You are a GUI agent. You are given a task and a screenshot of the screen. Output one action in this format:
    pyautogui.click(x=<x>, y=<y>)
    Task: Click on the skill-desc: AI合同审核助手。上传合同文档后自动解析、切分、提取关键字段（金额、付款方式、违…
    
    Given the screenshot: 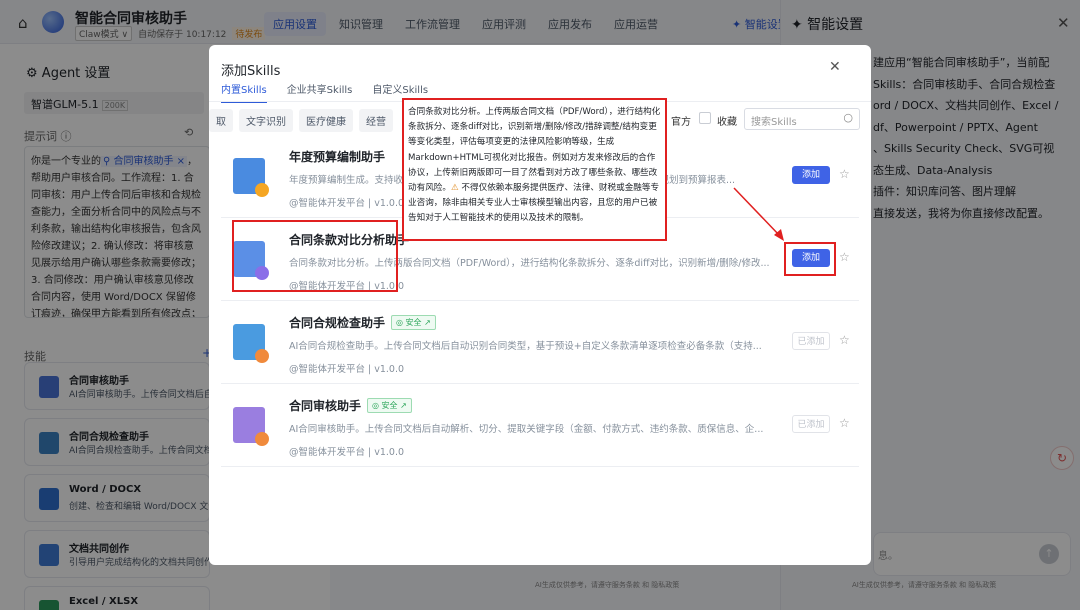 What is the action you would take?
    pyautogui.click(x=526, y=429)
    